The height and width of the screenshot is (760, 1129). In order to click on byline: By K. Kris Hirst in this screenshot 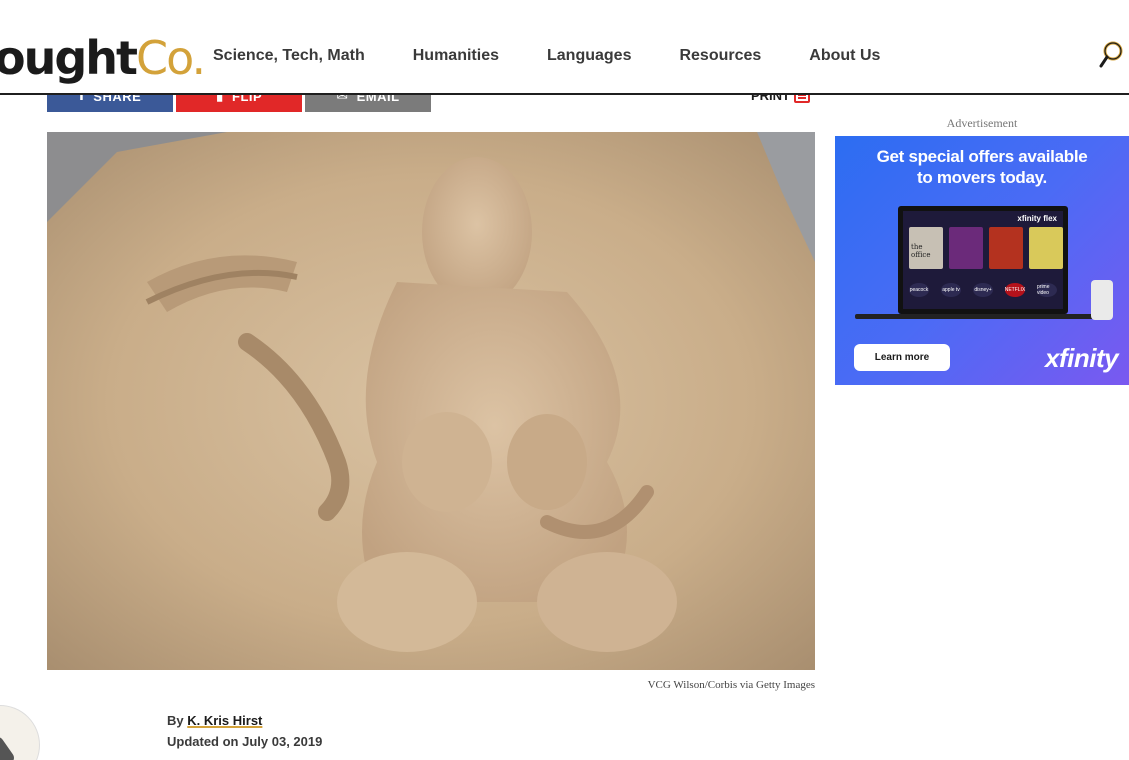, I will do `click(214, 721)`.